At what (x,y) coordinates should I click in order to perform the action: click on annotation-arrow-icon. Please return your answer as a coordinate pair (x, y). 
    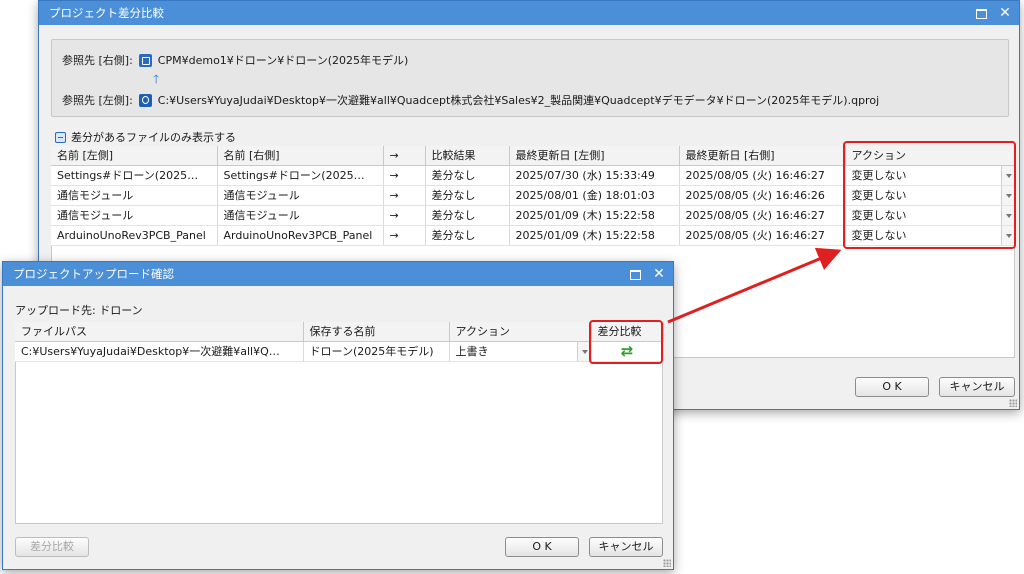
    Looking at the image, I should click on (754, 285).